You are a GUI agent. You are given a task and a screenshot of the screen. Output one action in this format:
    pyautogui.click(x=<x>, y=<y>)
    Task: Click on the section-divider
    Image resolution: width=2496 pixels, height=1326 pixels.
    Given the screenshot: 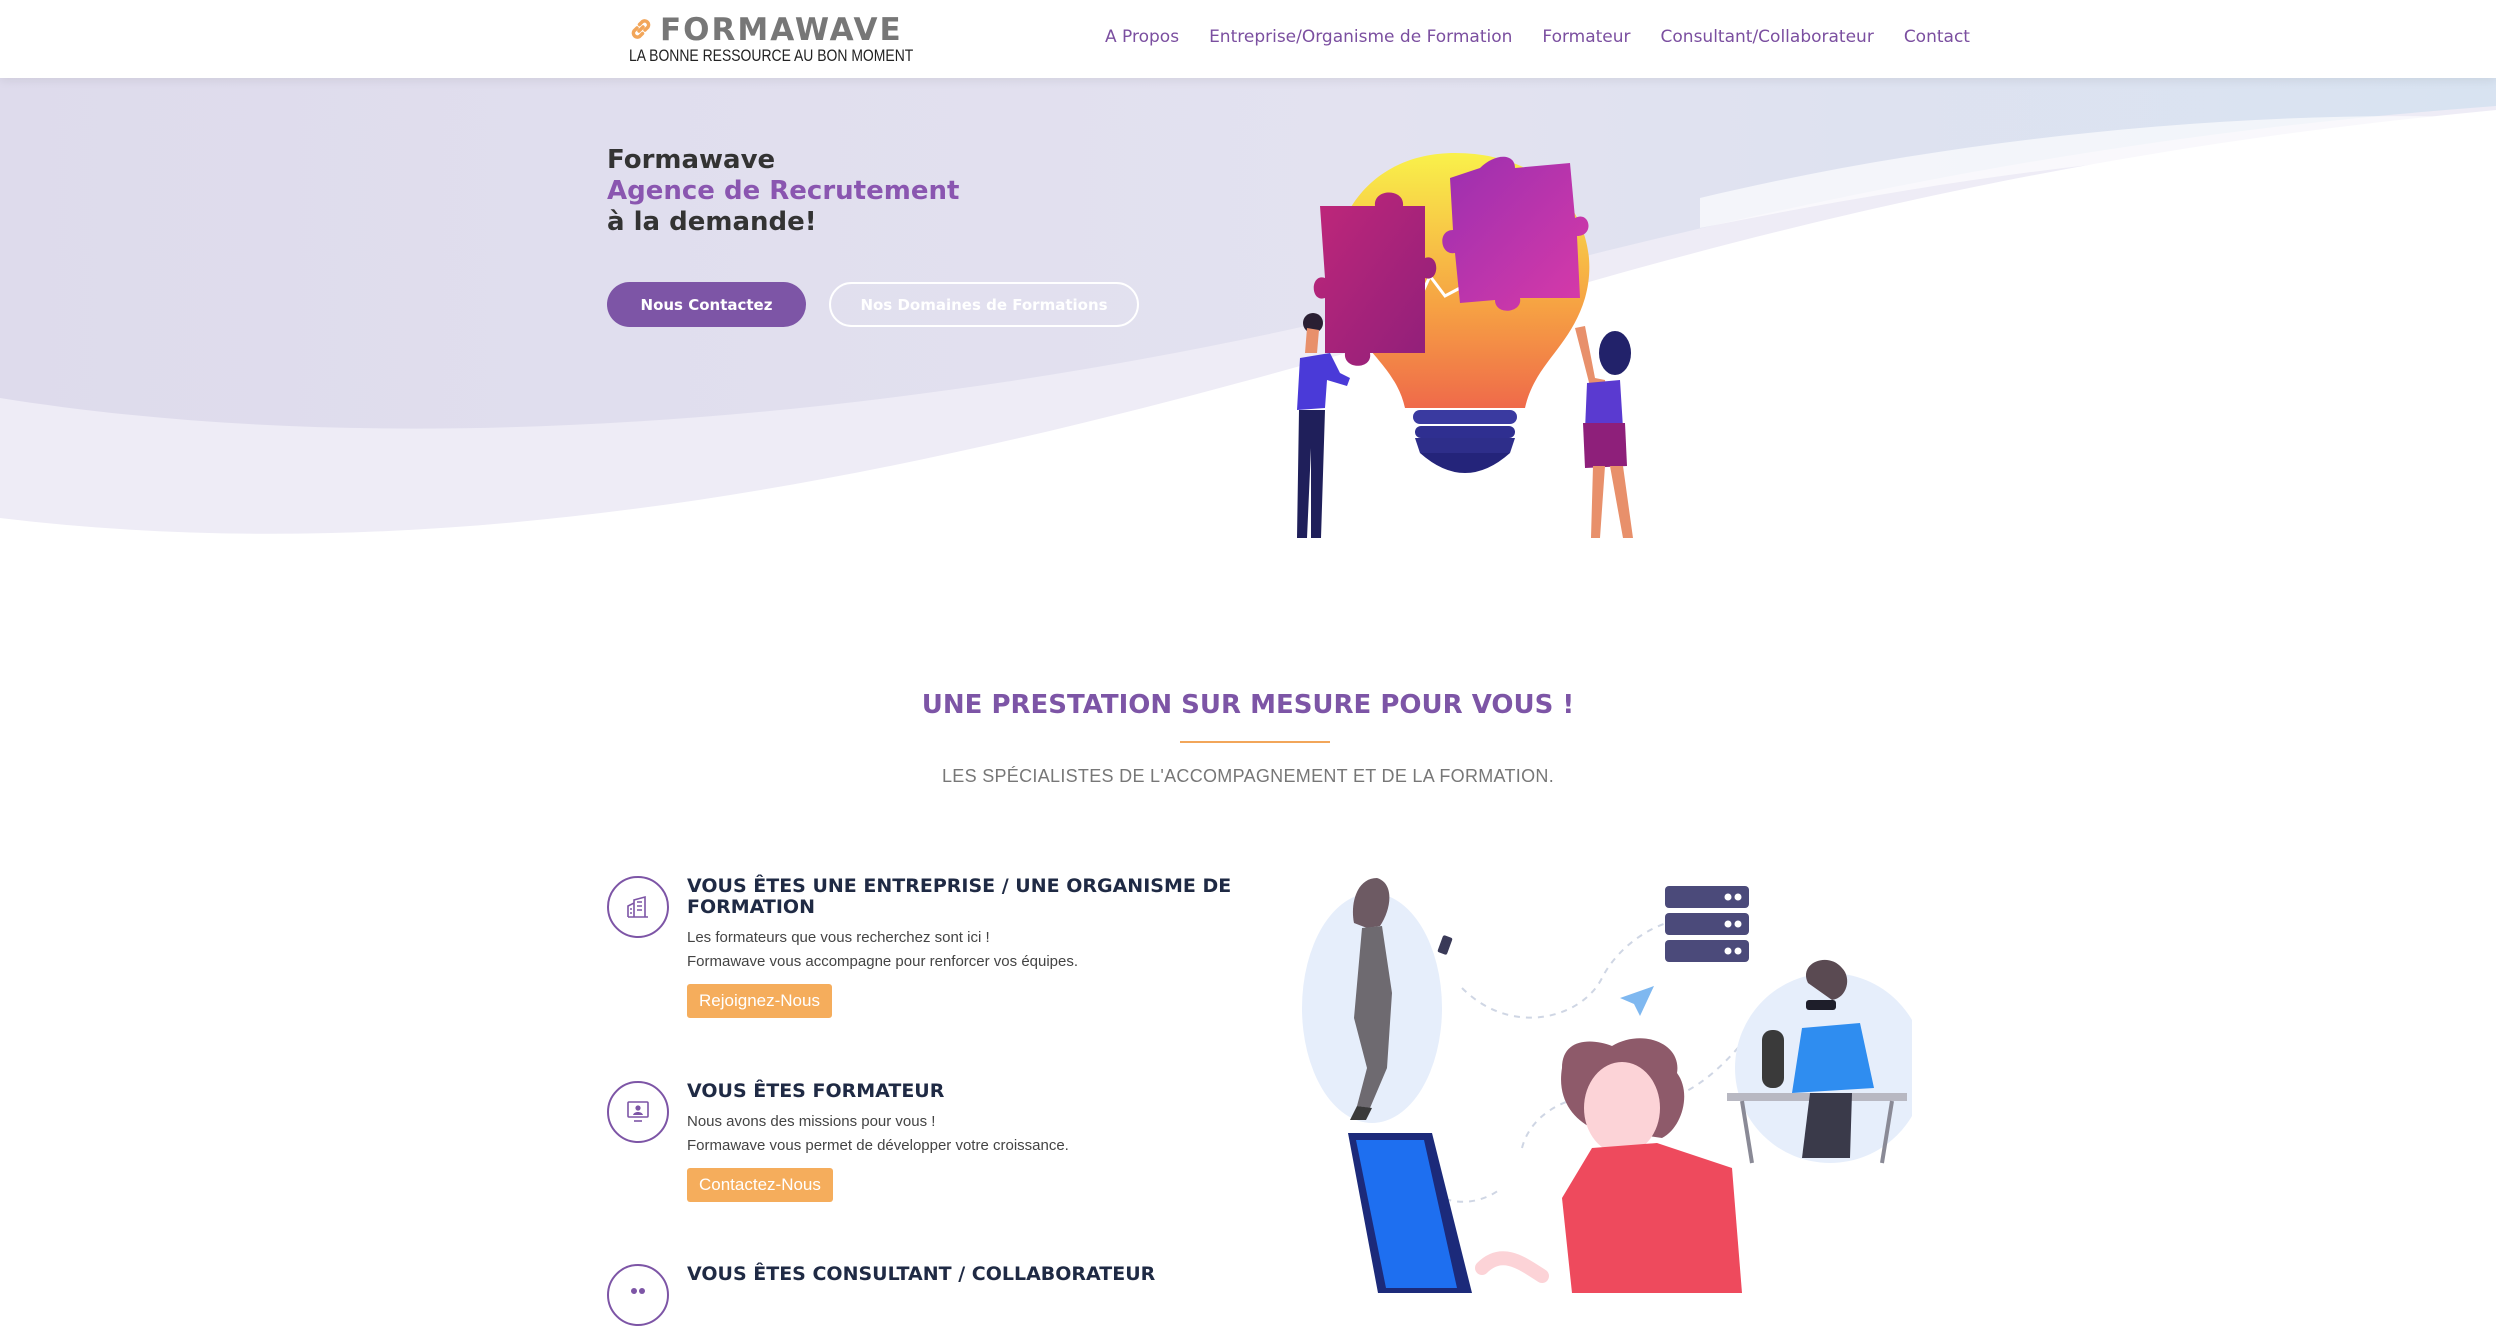 What is the action you would take?
    pyautogui.click(x=1255, y=742)
    